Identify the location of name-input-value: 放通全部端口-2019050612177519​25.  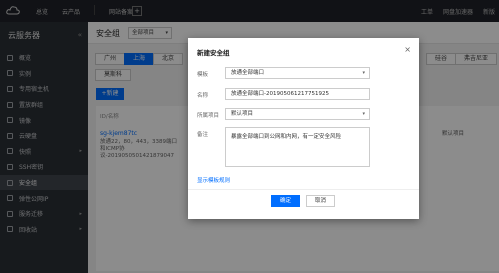
(280, 94).